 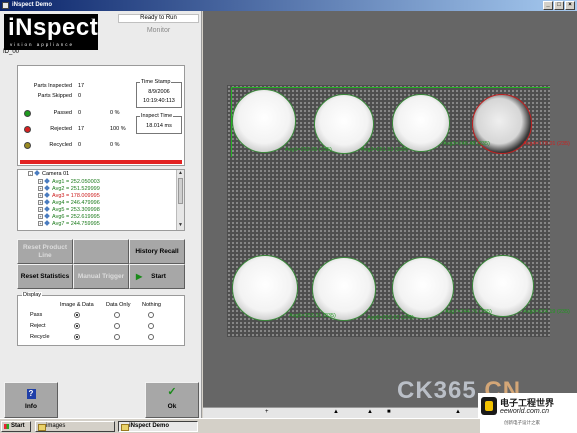 I want to click on region-label: Avg3=246.48 (235), so click(x=466, y=144).